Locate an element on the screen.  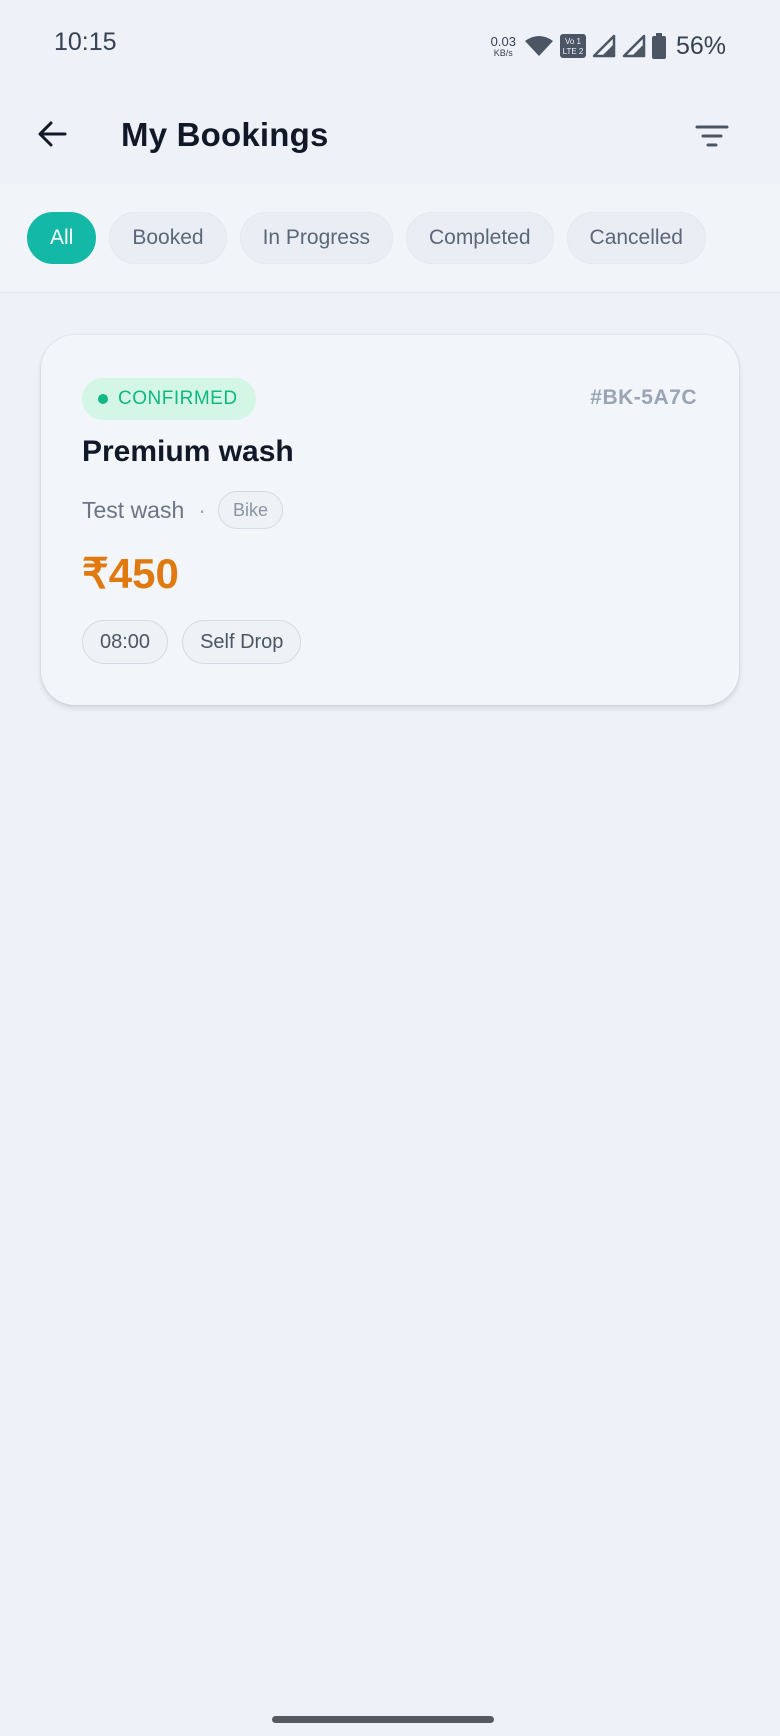
page-title: My Bookings is located at coordinates (225, 134).